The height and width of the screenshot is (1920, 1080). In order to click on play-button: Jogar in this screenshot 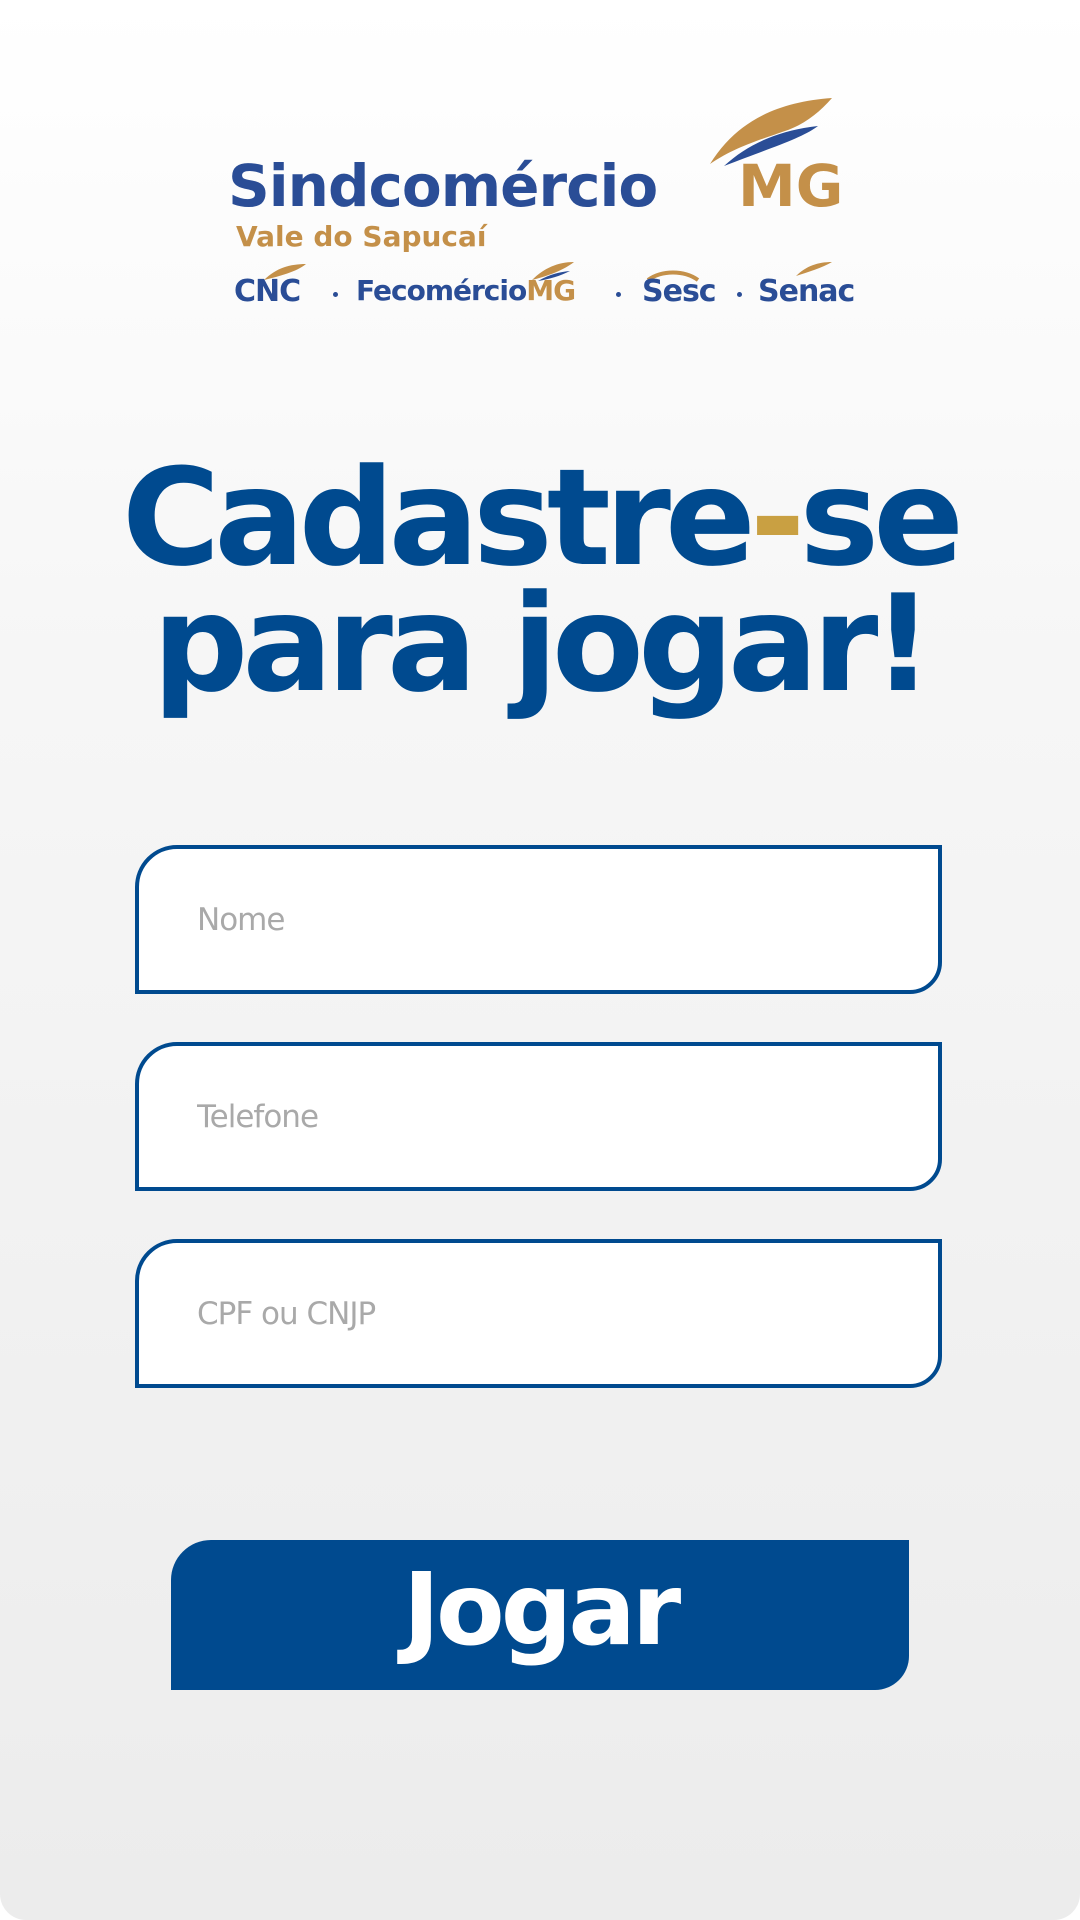, I will do `click(540, 1615)`.